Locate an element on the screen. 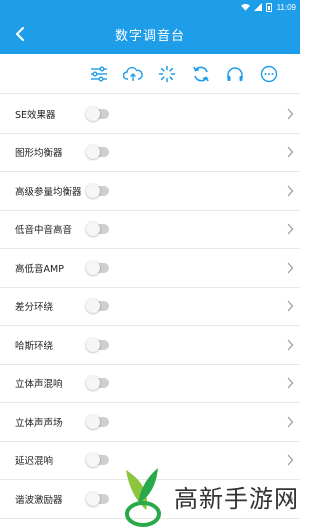  cloud-upload-icon is located at coordinates (133, 73).